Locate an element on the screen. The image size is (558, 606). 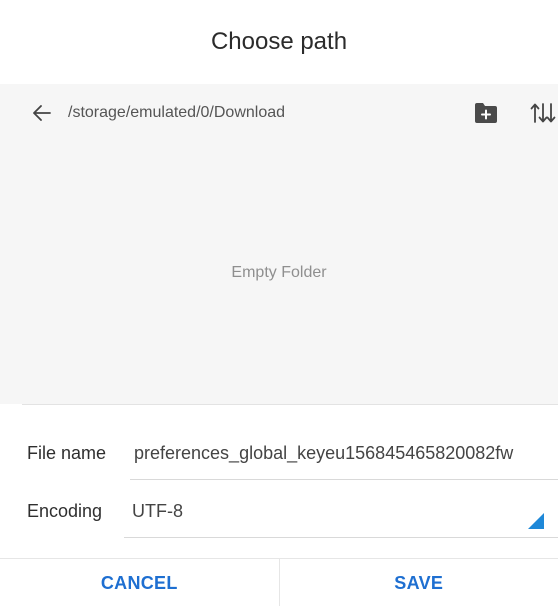
sort-icon is located at coordinates (543, 113).